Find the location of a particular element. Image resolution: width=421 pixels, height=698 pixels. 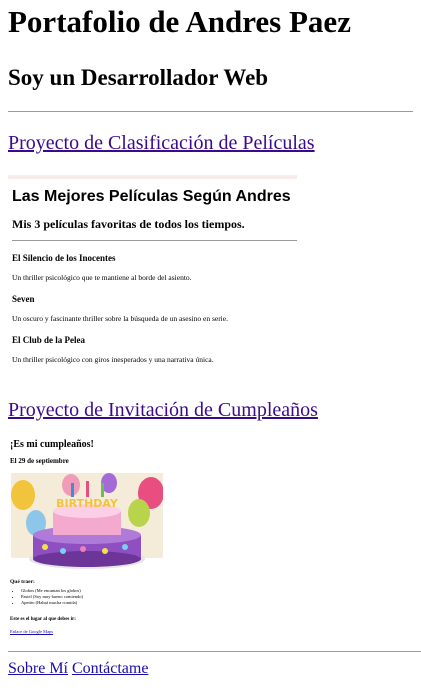

preview-top-bar is located at coordinates (152, 177).